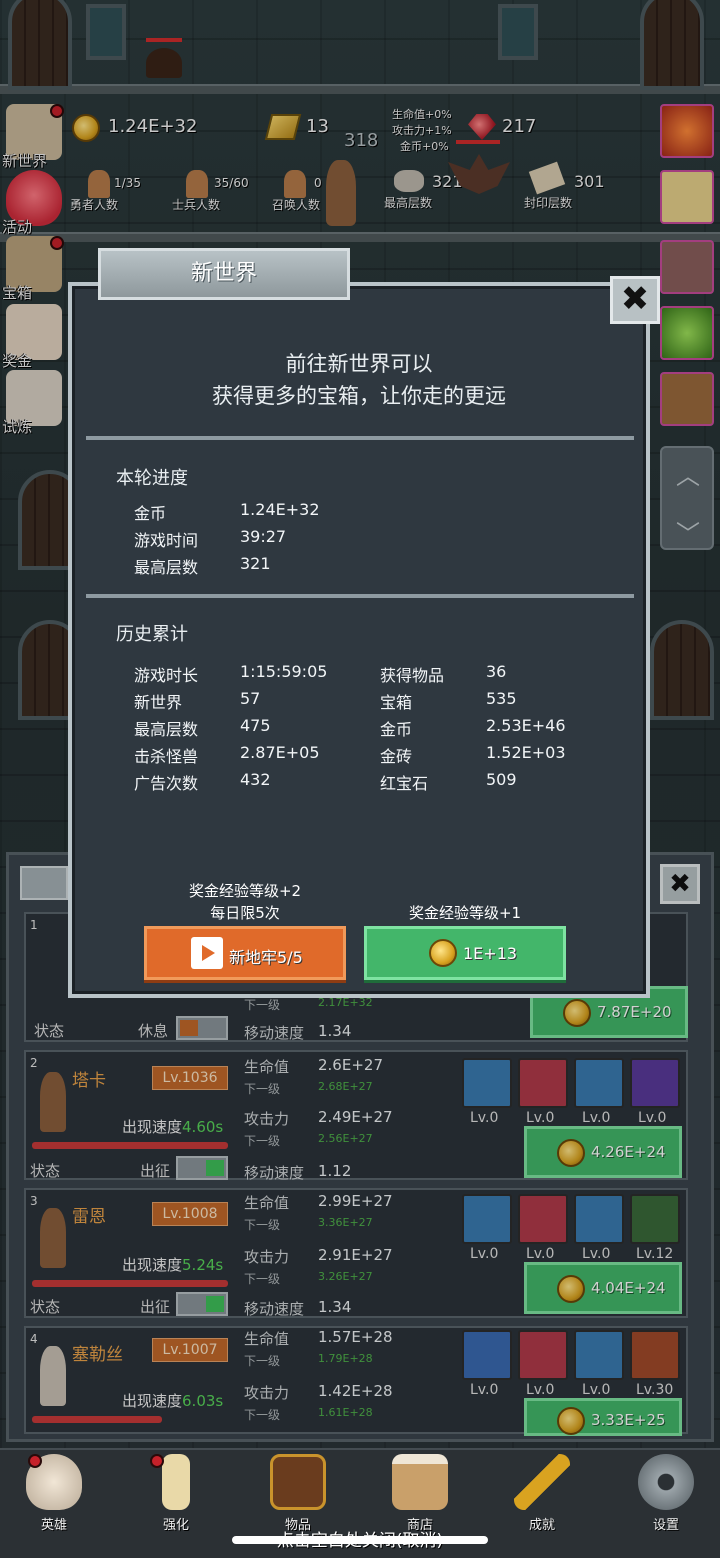 The height and width of the screenshot is (1558, 720). What do you see at coordinates (224, 274) in the screenshot?
I see `dialog-title: 新世界` at bounding box center [224, 274].